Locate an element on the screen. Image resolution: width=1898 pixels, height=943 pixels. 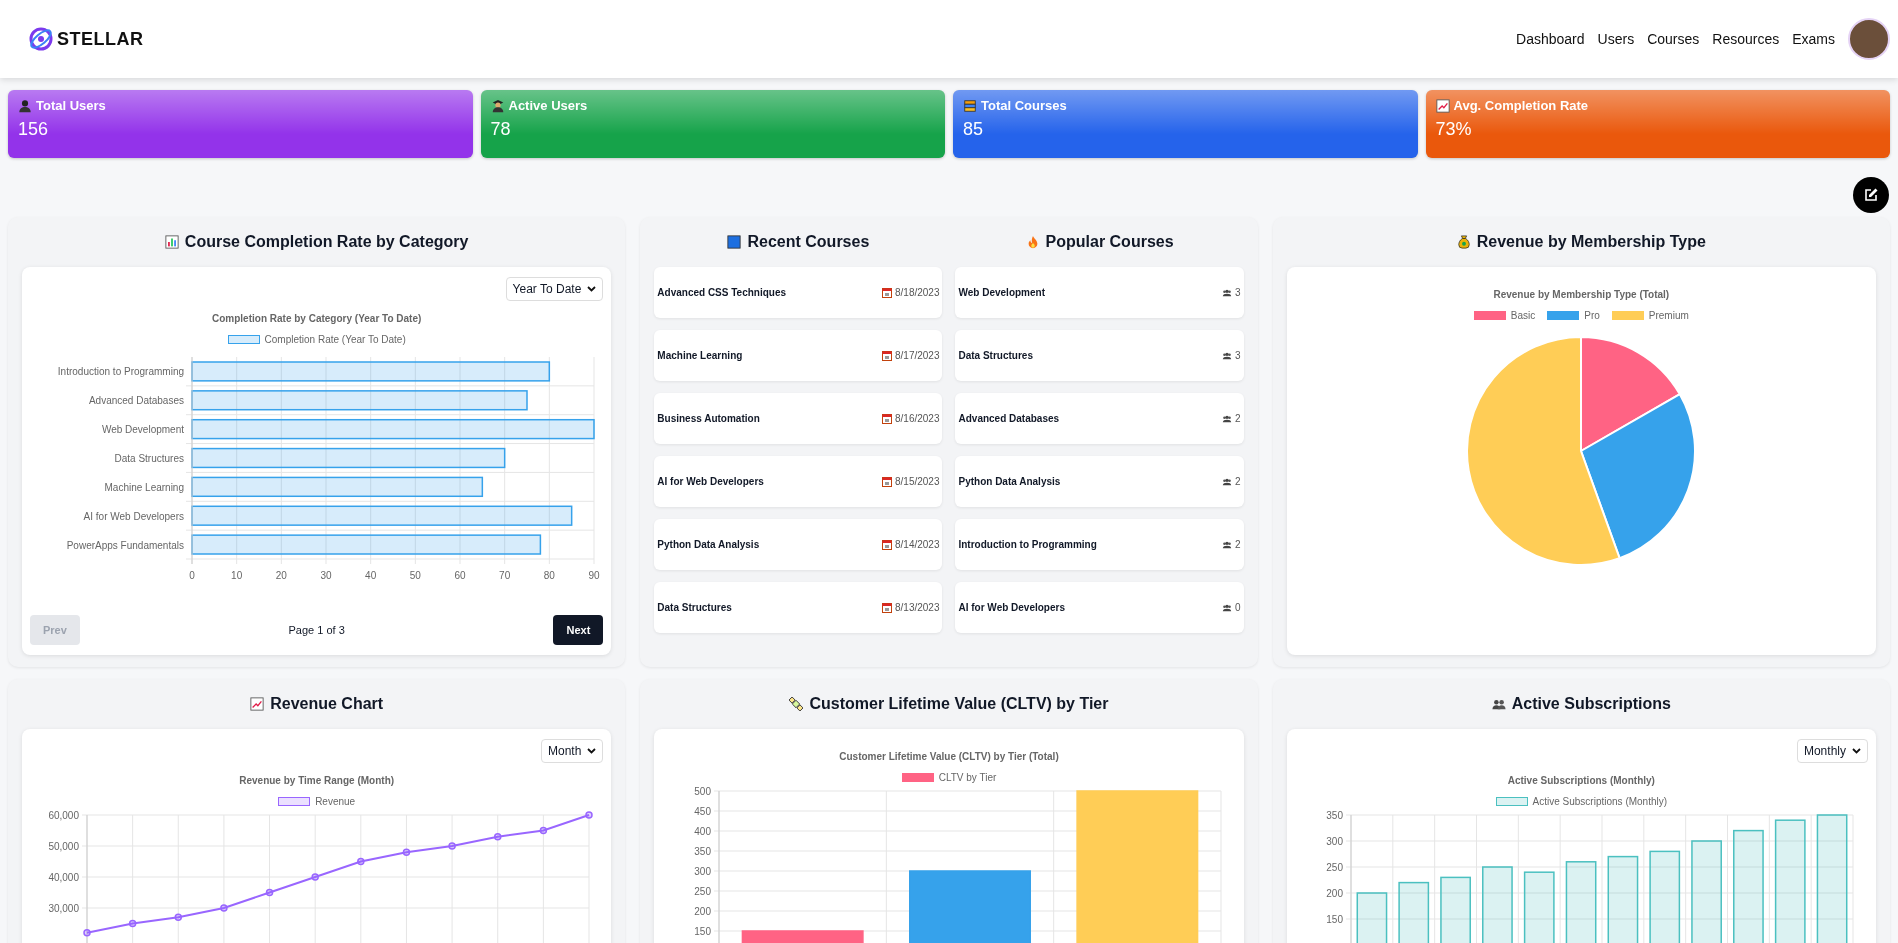
course-item: Advanced CSS Techniques 8/18/2023 is located at coordinates (798, 292).